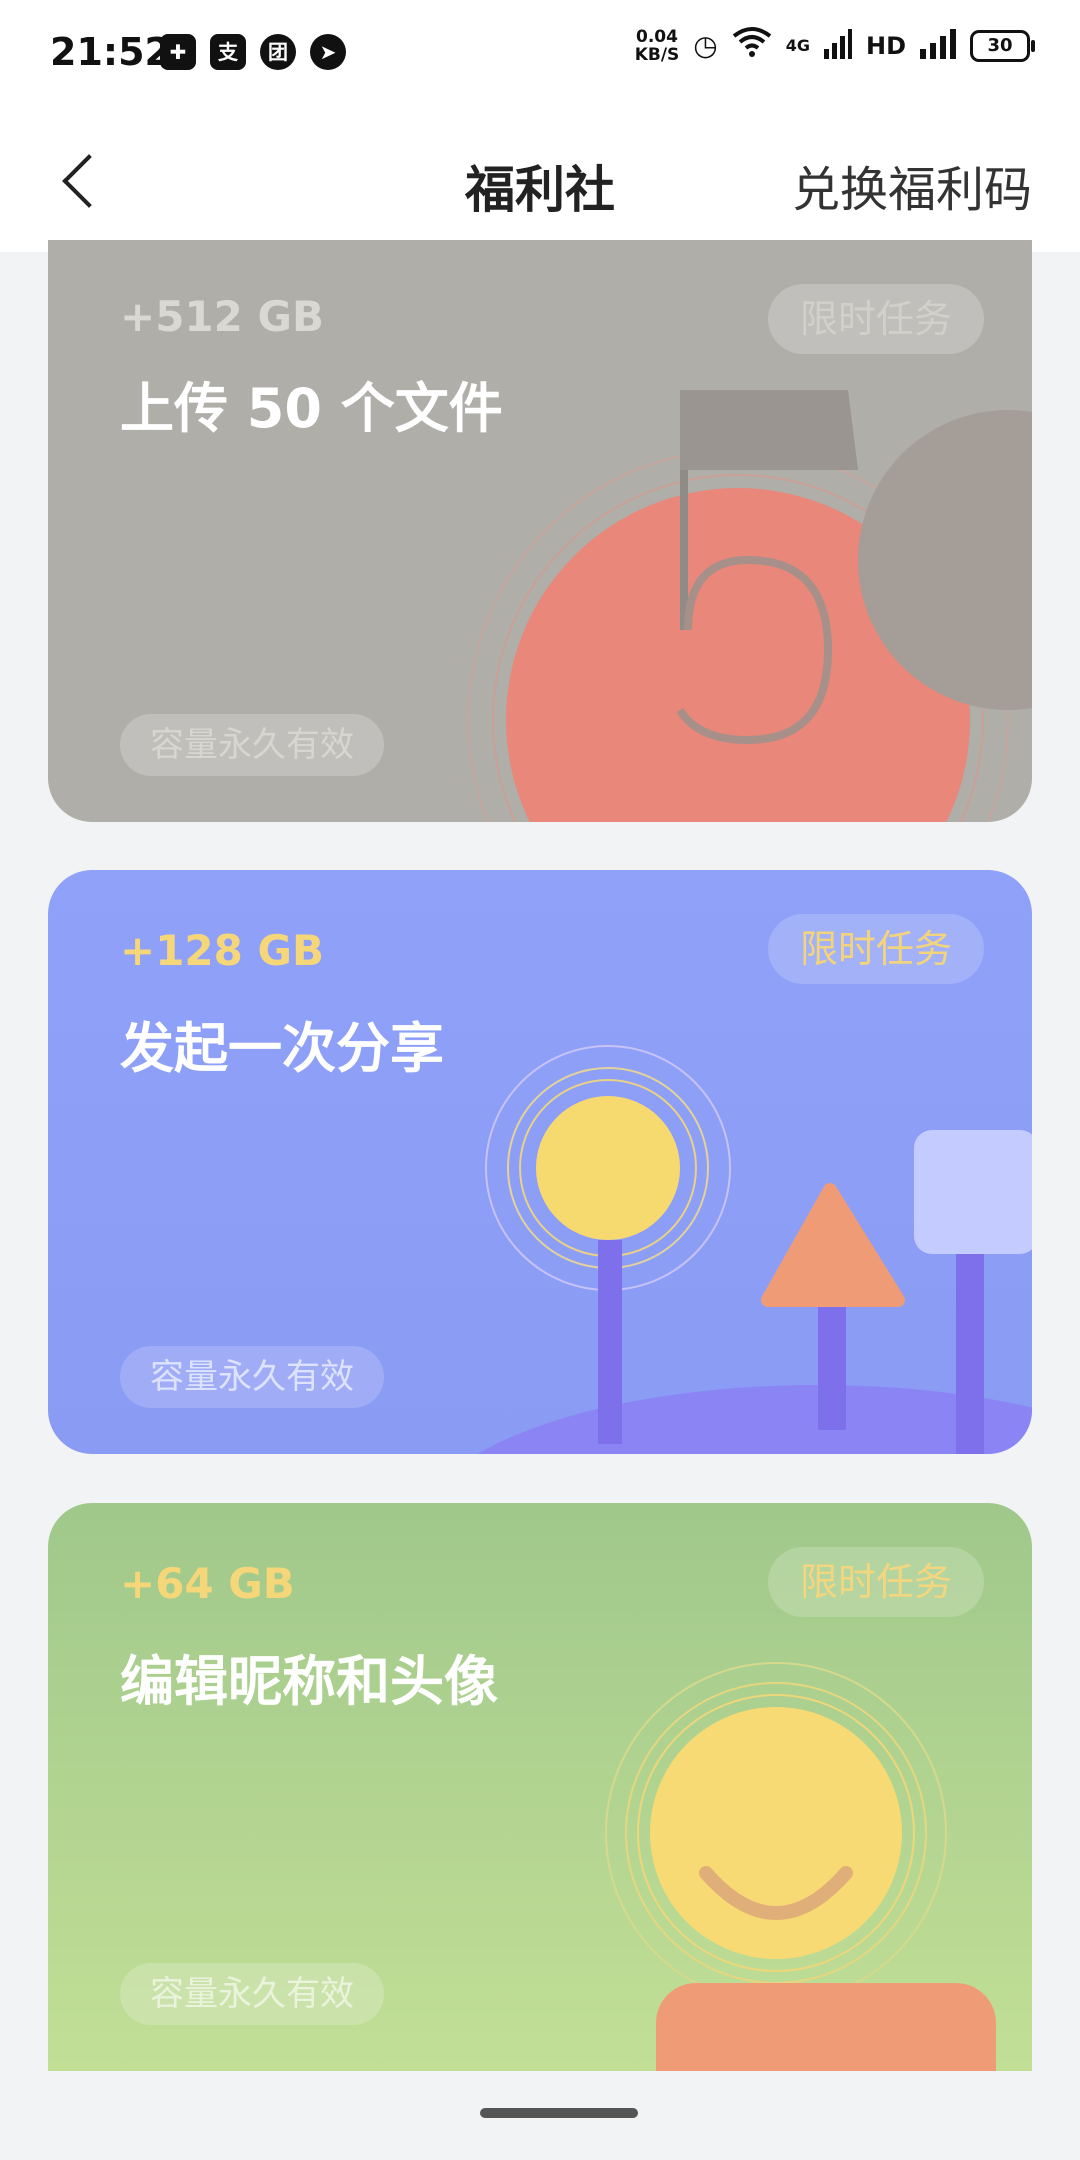 The width and height of the screenshot is (1080, 2160). Describe the element at coordinates (309, 1681) in the screenshot. I see `task-title: 编辑昵称和头像` at that location.